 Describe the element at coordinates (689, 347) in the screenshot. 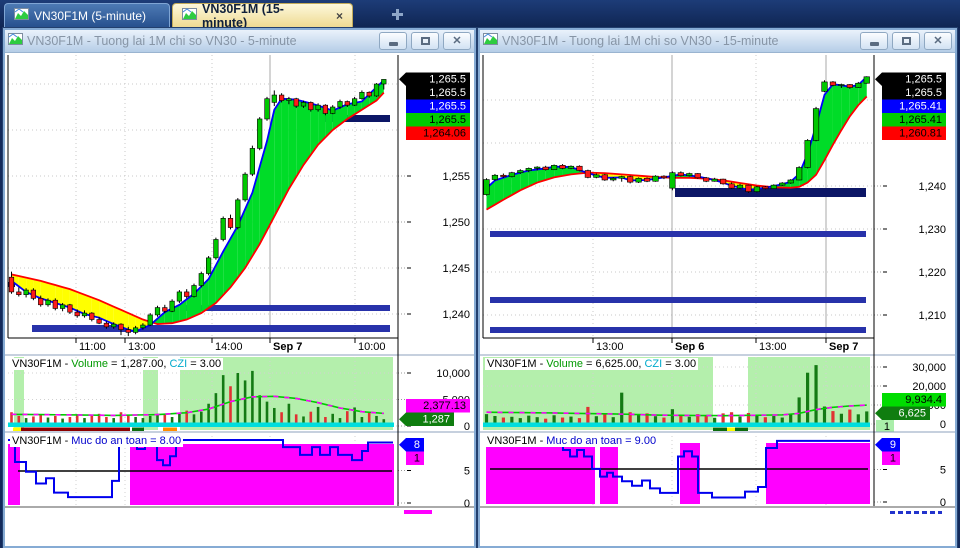

I see `svg-text: Sep 6` at that location.